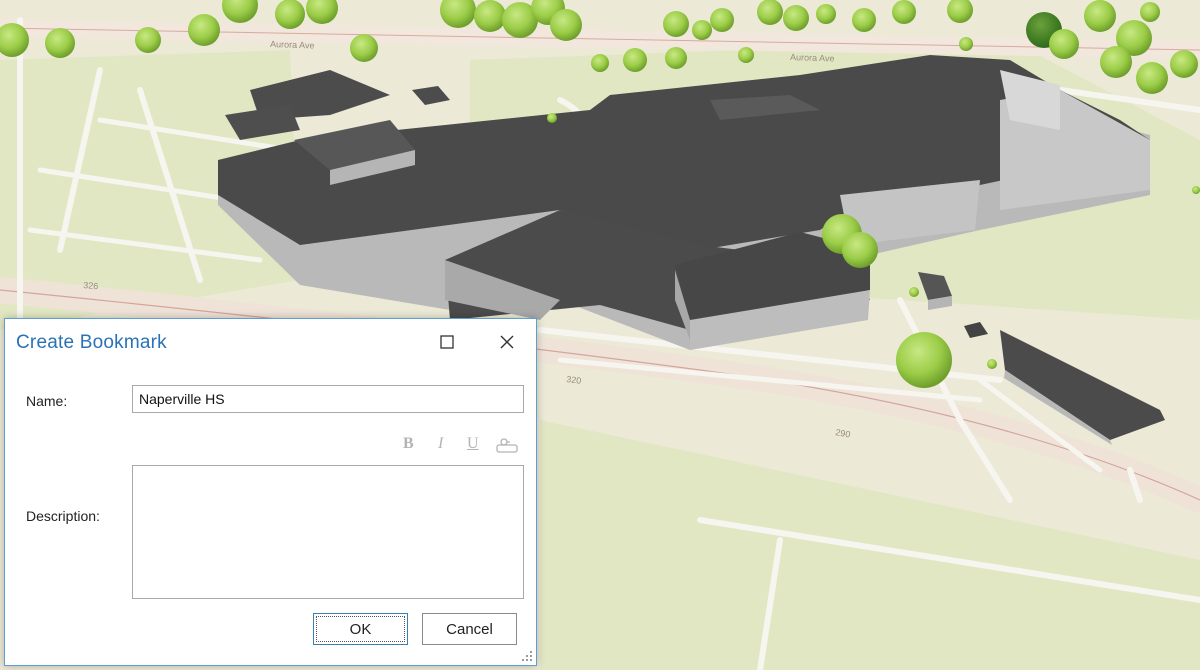 This screenshot has width=1200, height=670. What do you see at coordinates (527, 656) in the screenshot?
I see `resize-grip-icon` at bounding box center [527, 656].